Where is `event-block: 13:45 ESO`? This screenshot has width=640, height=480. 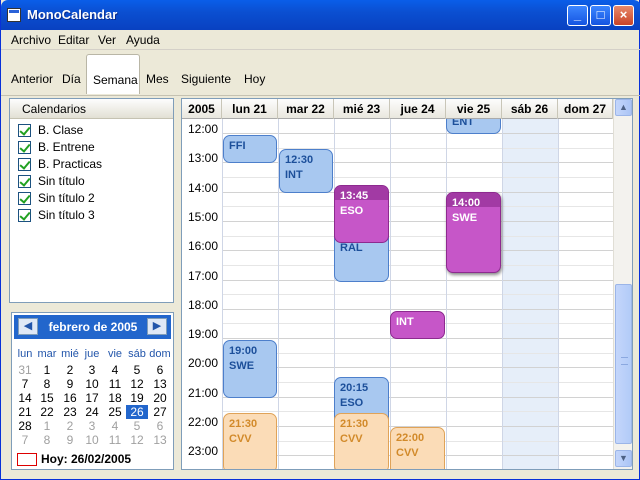 event-block: 13:45 ESO is located at coordinates (361, 214).